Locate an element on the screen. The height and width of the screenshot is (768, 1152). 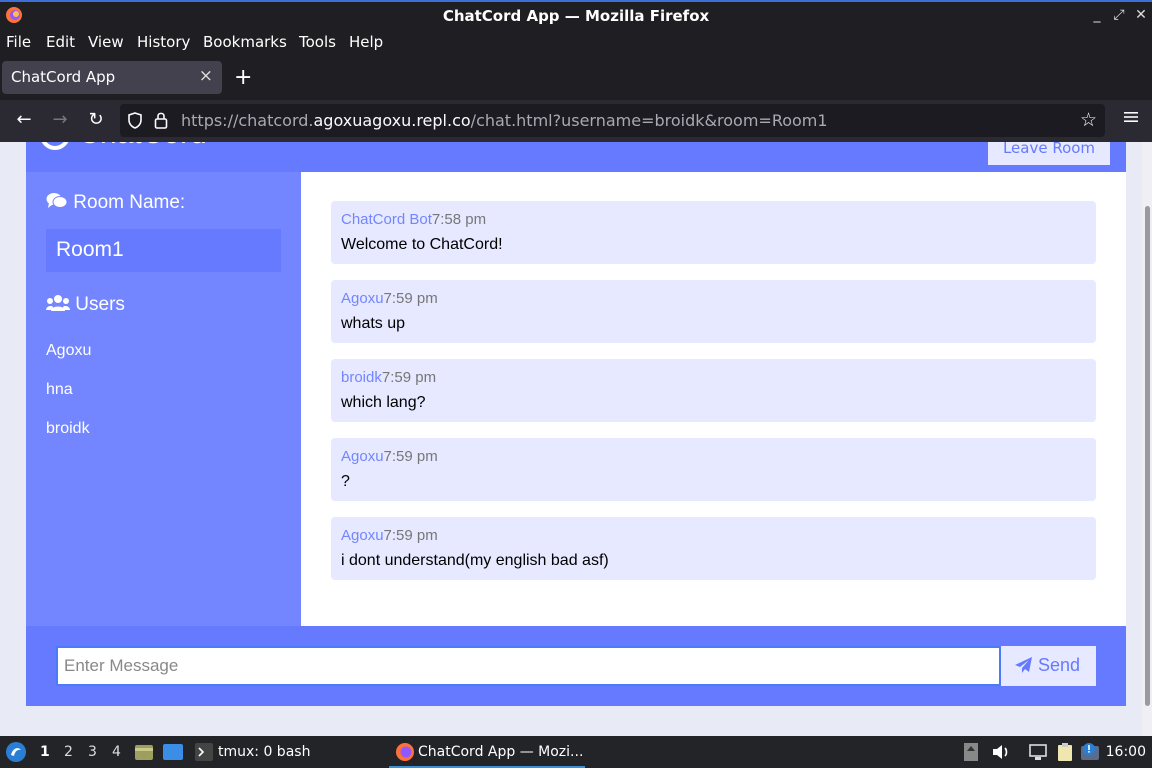
reload-icon: ↻ is located at coordinates (96, 120).